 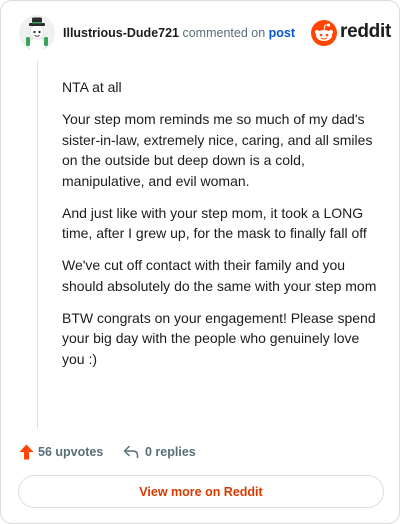 What do you see at coordinates (131, 452) in the screenshot?
I see `reply-arrow-icon` at bounding box center [131, 452].